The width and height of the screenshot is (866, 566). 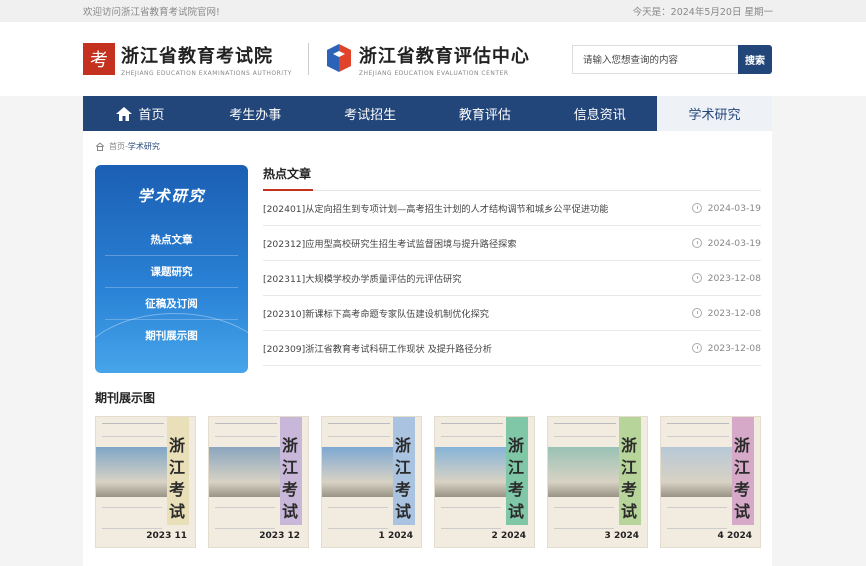 I want to click on logo2-name: 浙江省教育评估中心, so click(x=444, y=56).